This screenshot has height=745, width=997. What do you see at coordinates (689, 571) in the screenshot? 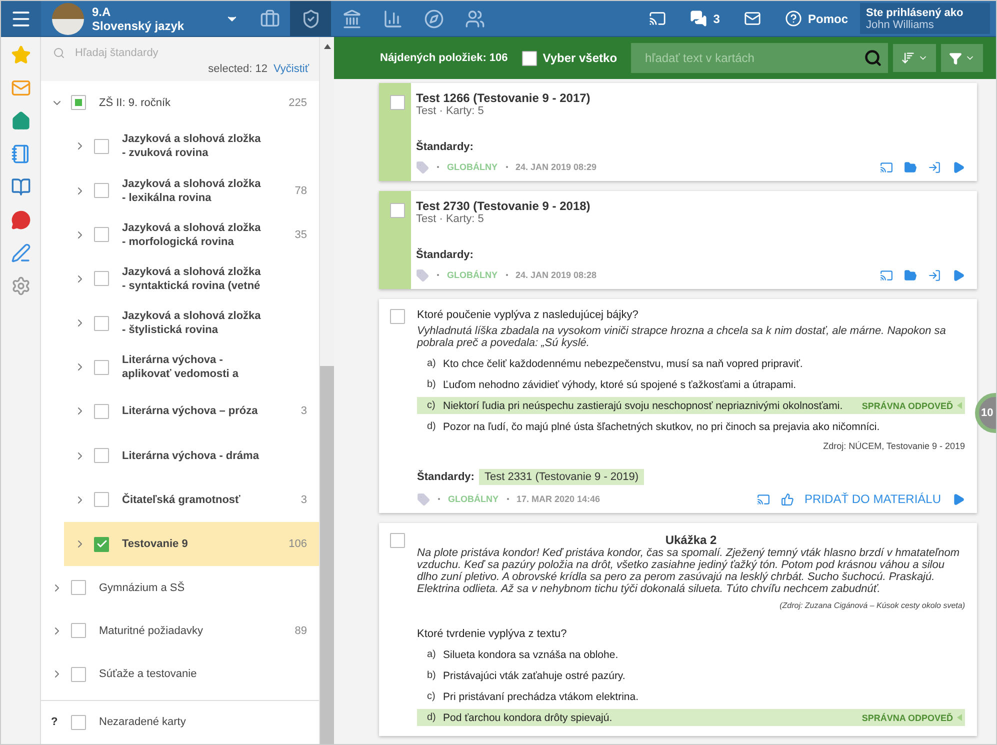
I see `passage-text: Na plote pristáva kondor! Keď pristáva kondor, čas sa spomalí. Zježený temný vták hlasno brzdí v hmatateľnom vzduchu. Keď sa pazúry položia na drôt, všetko zasiahne jediný ťažký tón. Potom pod krásnou váhou a silou dlho zuní pletivo. A obrovské krídla sa pero za perom zasúvajú na lesklý chrbát. Sucho šuchocú. Praskajú. Elektrina odlieta. Až sa v nehybnom tichu týči dokonalá silueta. Túto chvíľu nechcem zabudnúť.` at bounding box center [689, 571].